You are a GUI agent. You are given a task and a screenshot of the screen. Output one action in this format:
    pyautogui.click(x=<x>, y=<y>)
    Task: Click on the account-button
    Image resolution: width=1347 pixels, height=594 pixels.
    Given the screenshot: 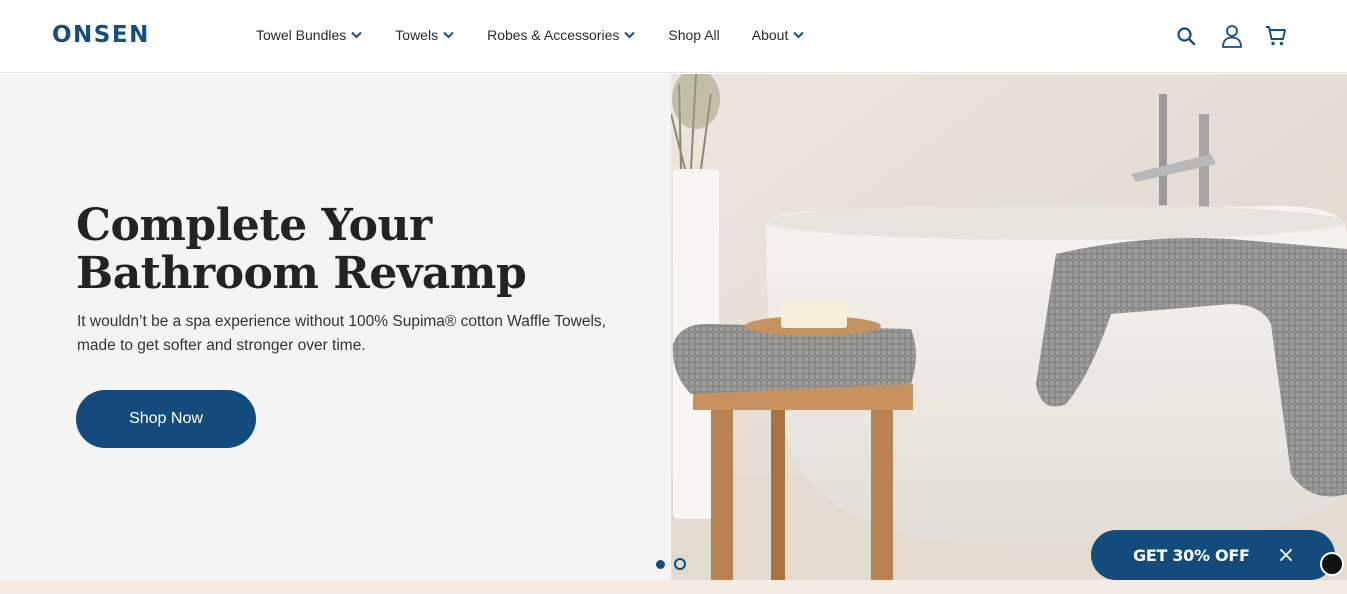 What is the action you would take?
    pyautogui.click(x=1232, y=36)
    